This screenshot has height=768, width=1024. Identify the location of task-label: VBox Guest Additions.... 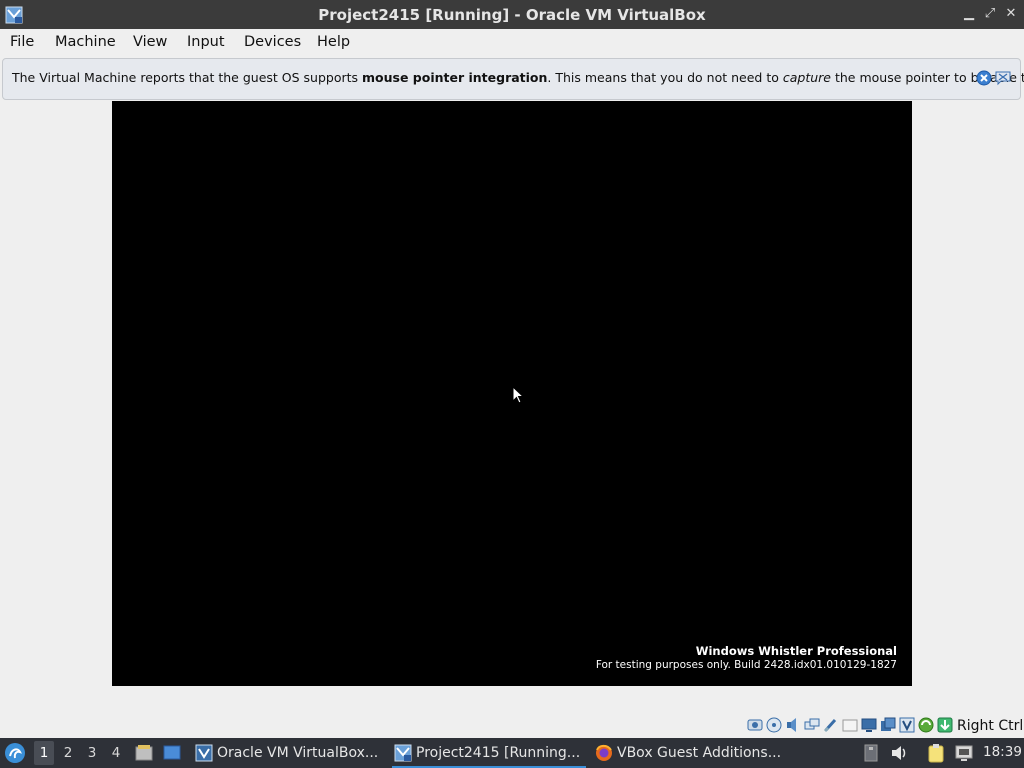
(699, 753).